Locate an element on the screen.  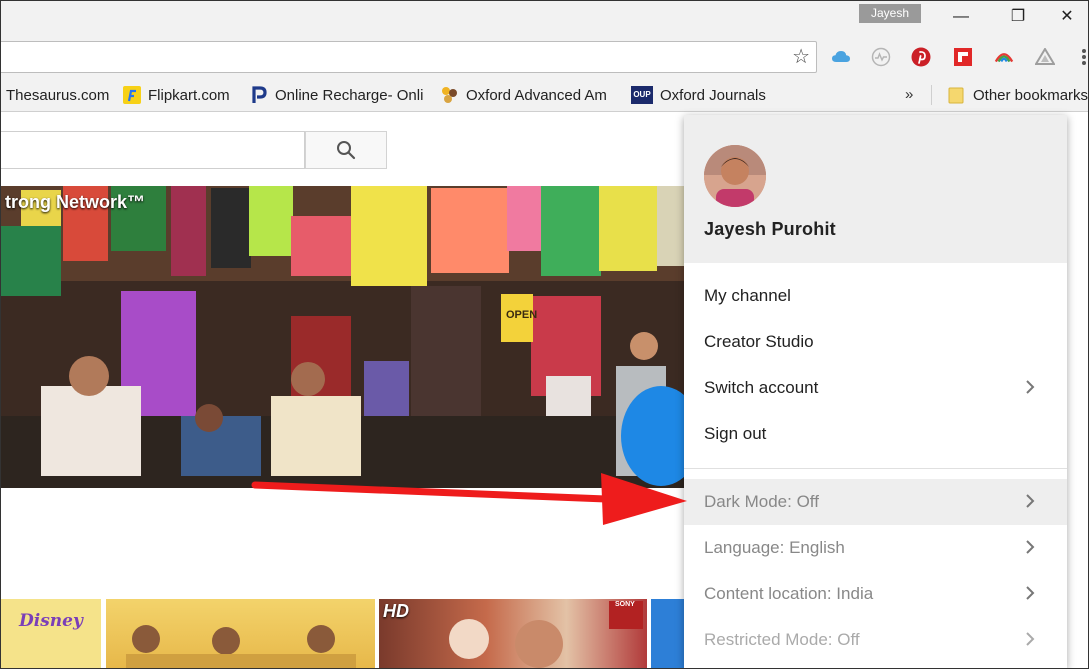
menu-icon is located at coordinates (1081, 57).